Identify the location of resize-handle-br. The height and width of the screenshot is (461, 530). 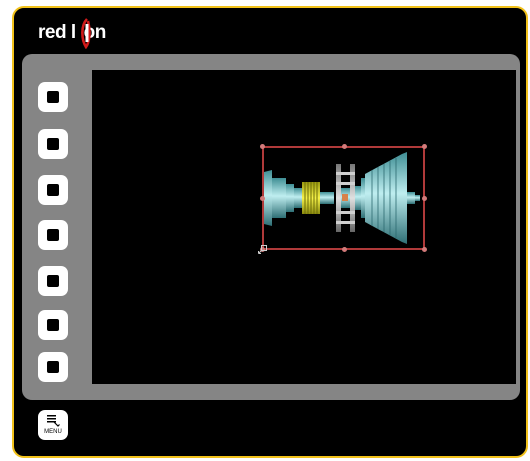
(424, 249).